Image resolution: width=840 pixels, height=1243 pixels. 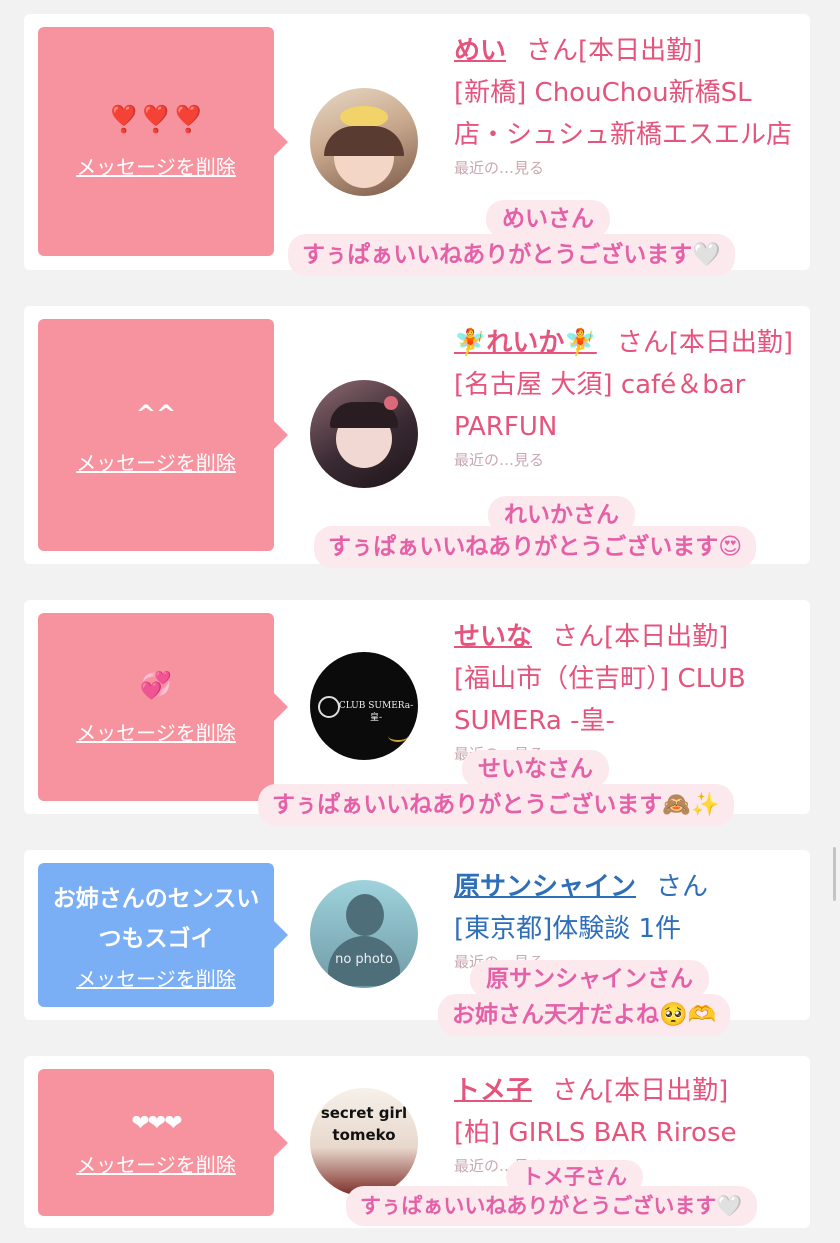 What do you see at coordinates (595, 1133) in the screenshot?
I see `shop-name: [柏] GIRLS BAR Rirose` at bounding box center [595, 1133].